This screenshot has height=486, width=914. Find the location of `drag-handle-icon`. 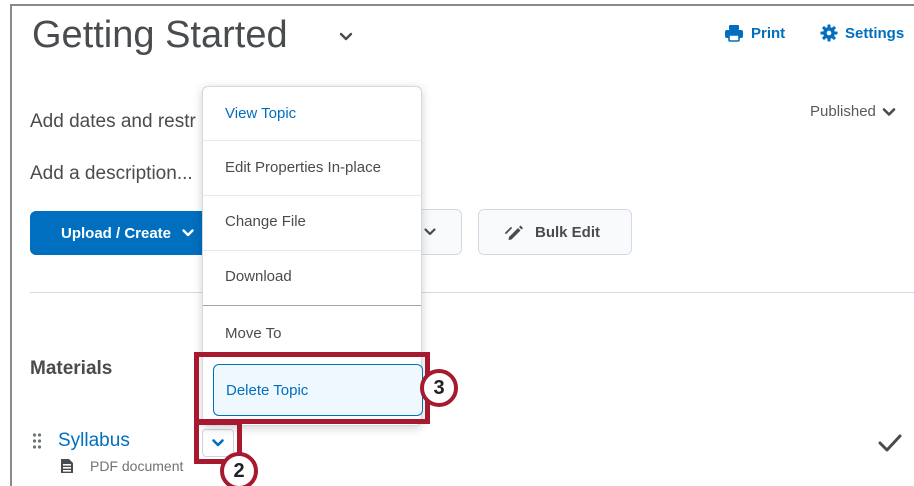

drag-handle-icon is located at coordinates (37, 441).